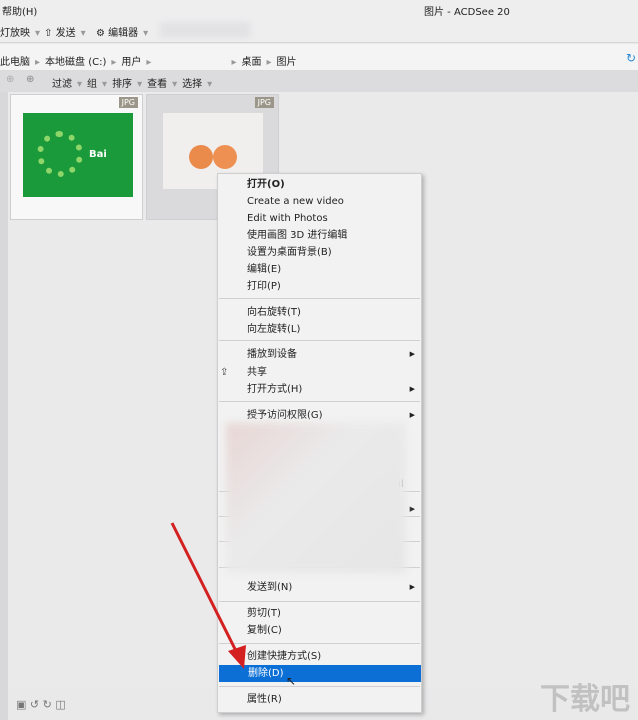 The image size is (638, 720). Describe the element at coordinates (15, 33) in the screenshot. I see `slideshow-label: 灯放映` at that location.